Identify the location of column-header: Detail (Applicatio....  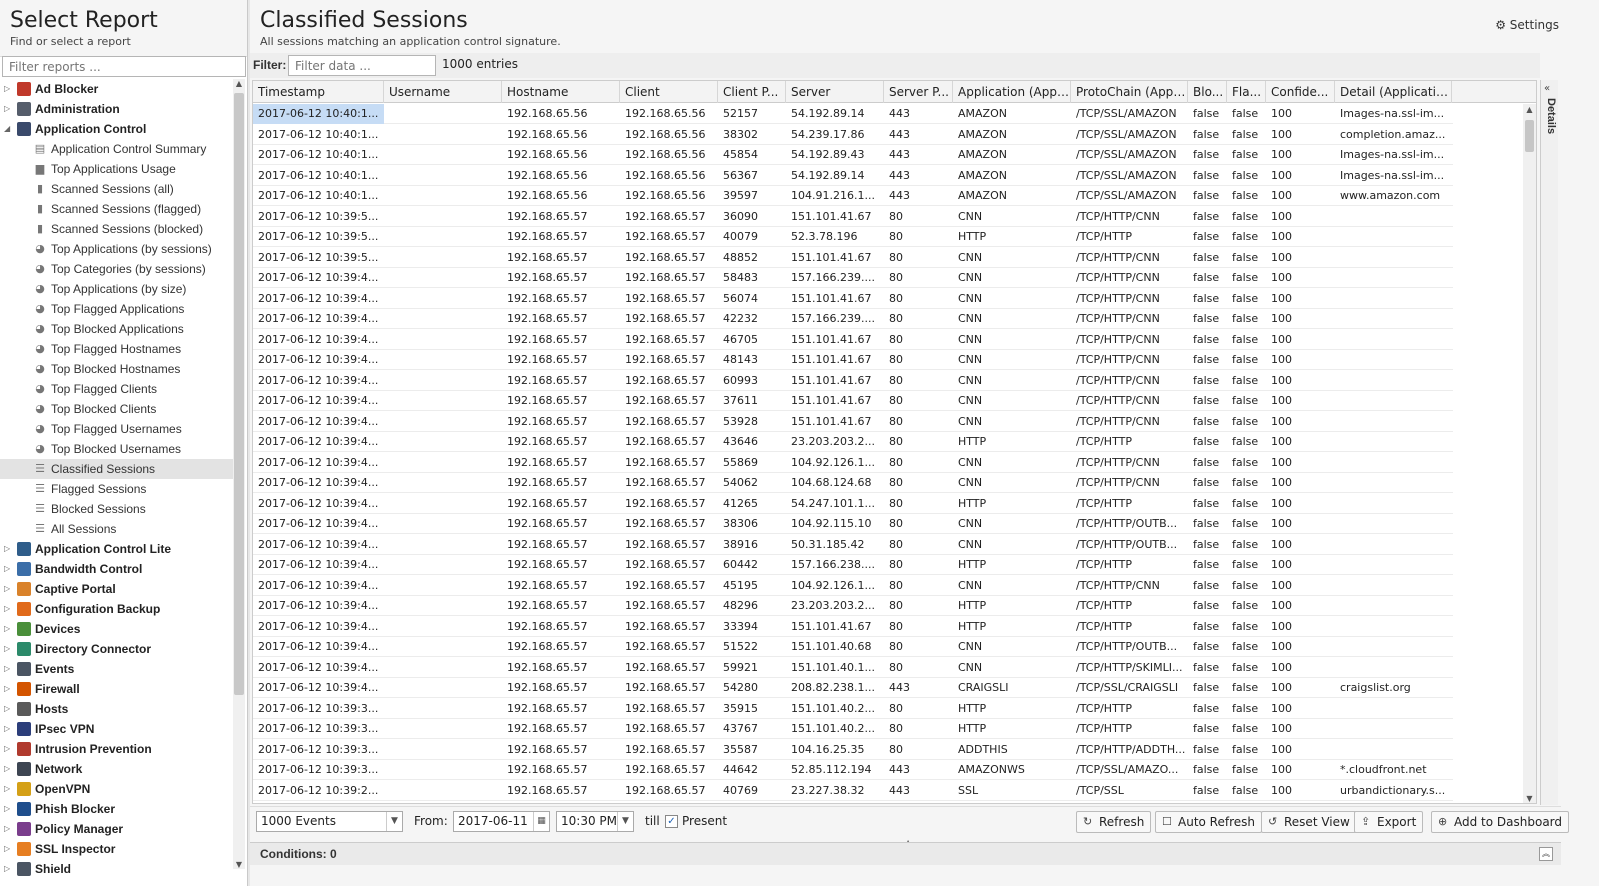
(1393, 92).